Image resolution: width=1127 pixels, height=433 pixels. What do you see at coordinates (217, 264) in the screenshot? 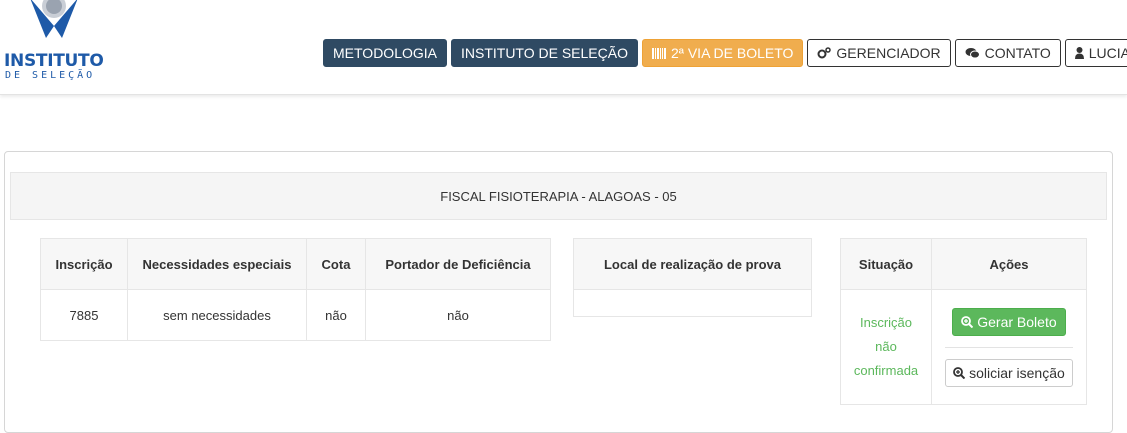
I see `header-necessidades: Necessidades especiais` at bounding box center [217, 264].